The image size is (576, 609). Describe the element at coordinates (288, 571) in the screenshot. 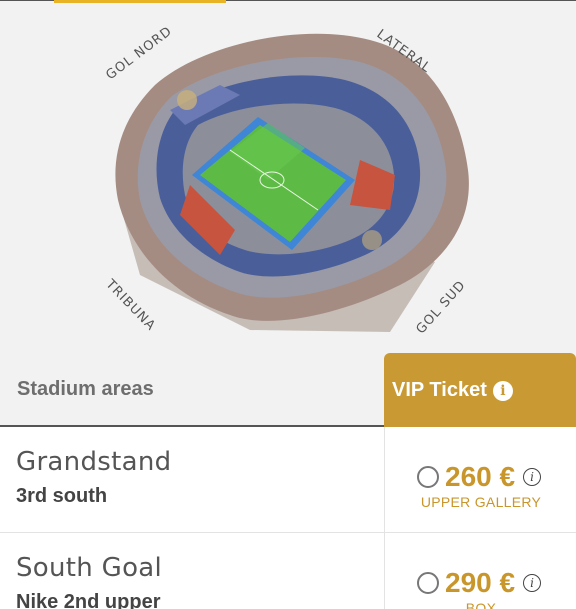

I see `table-row: South Goal Nike 2nd upper 290 € i BOX` at that location.